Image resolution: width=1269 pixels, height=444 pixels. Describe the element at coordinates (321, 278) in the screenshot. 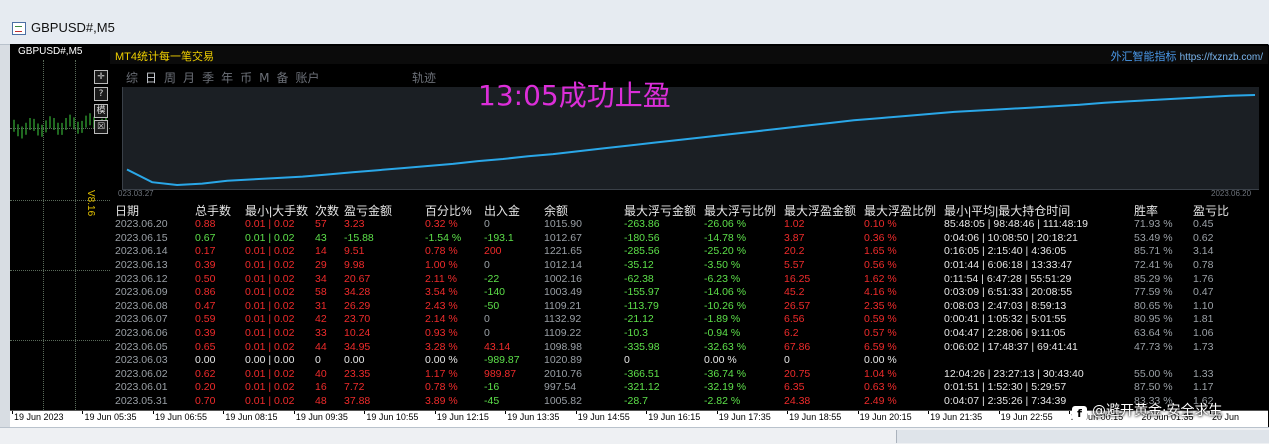

I see `table-cell: 34` at that location.